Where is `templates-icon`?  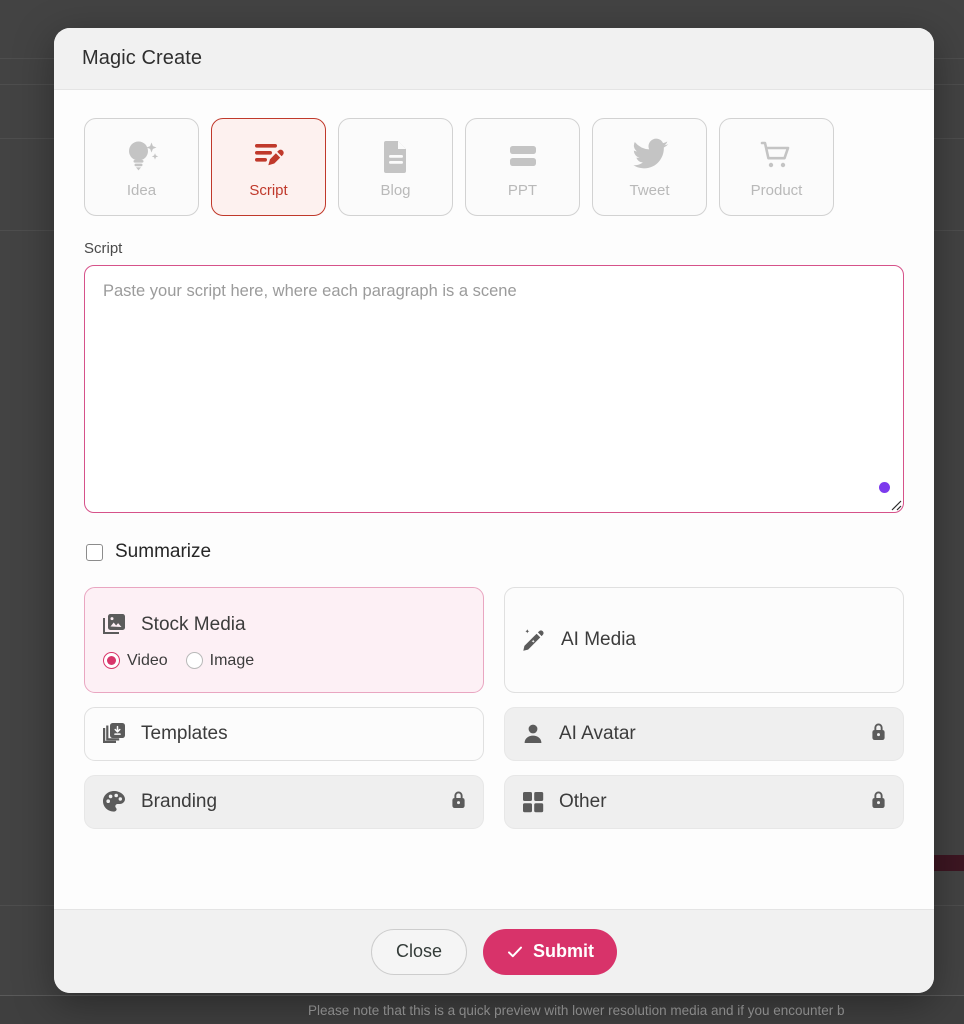 templates-icon is located at coordinates (114, 734).